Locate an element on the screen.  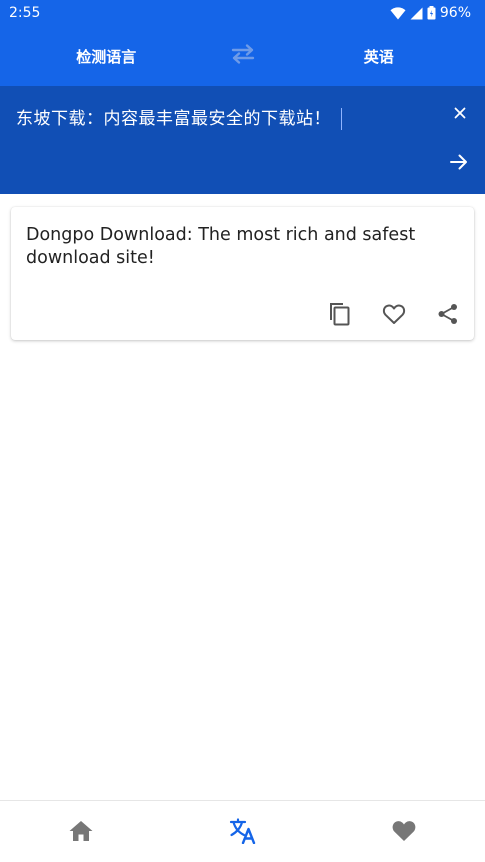
status-icons: 96% is located at coordinates (430, 13).